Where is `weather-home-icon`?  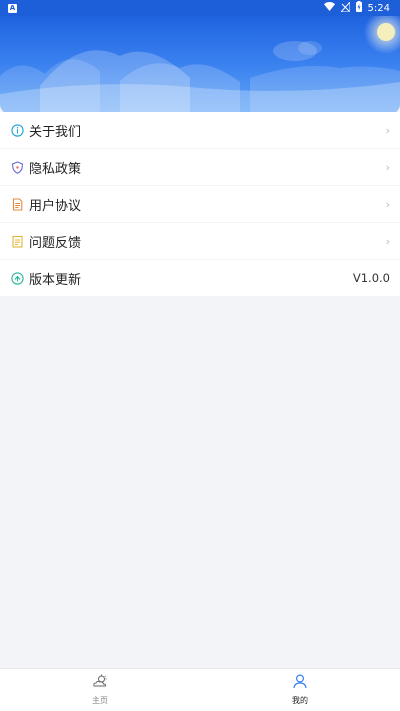
weather-home-icon is located at coordinates (100, 683).